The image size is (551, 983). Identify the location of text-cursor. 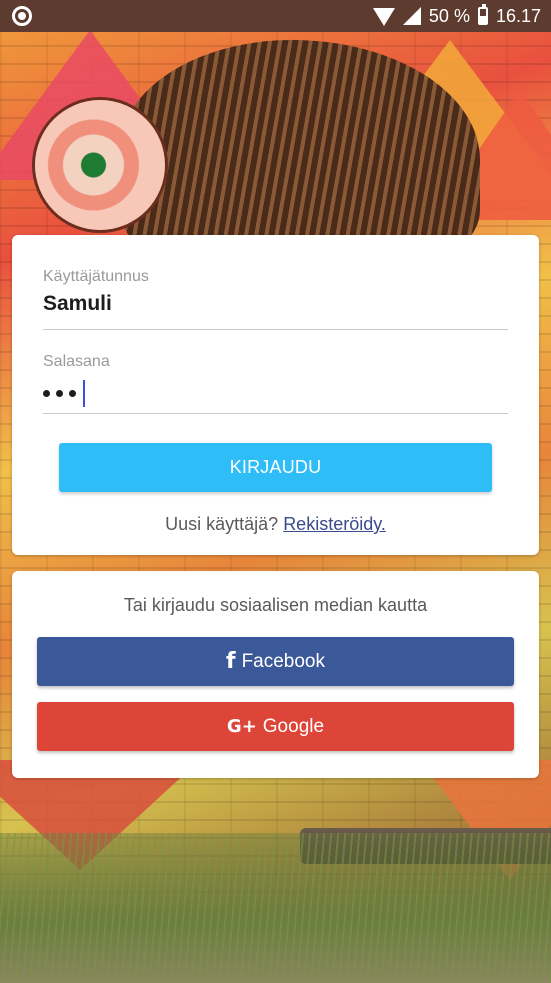
(84, 393).